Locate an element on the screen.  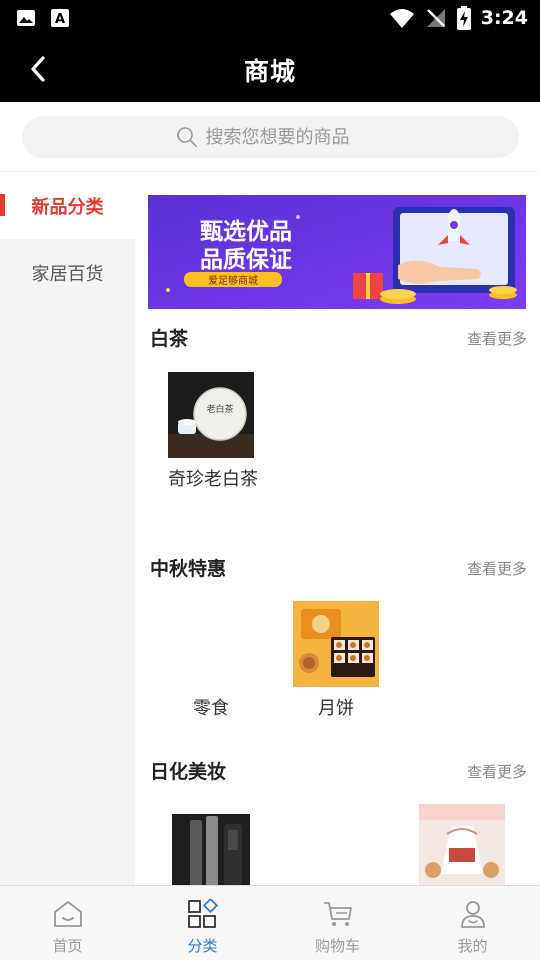
home-icon is located at coordinates (67, 914).